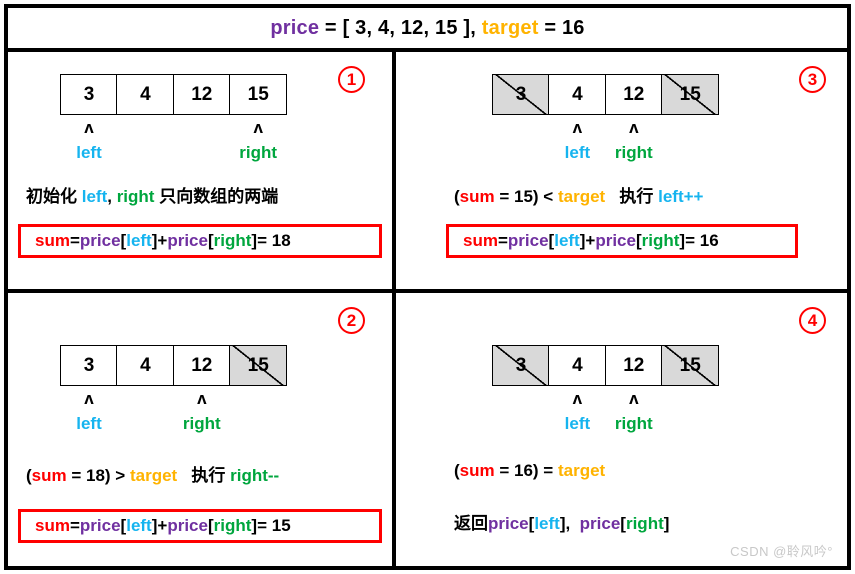 Image resolution: width=855 pixels, height=574 pixels. What do you see at coordinates (561, 27) in the screenshot?
I see `target-value: = 16` at bounding box center [561, 27].